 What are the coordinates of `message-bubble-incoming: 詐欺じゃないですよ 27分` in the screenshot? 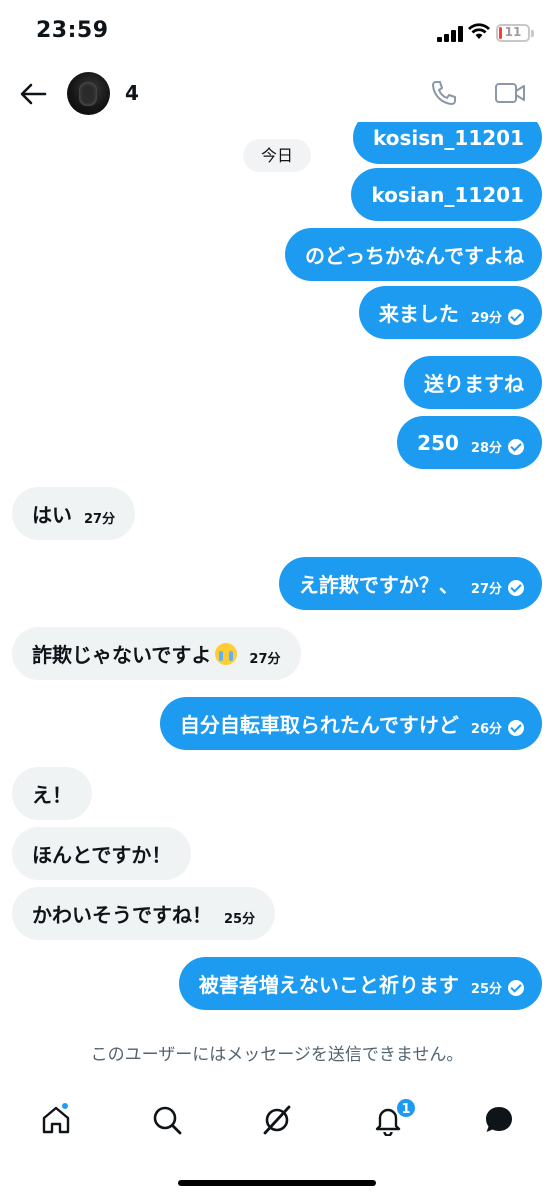 It's located at (156, 653).